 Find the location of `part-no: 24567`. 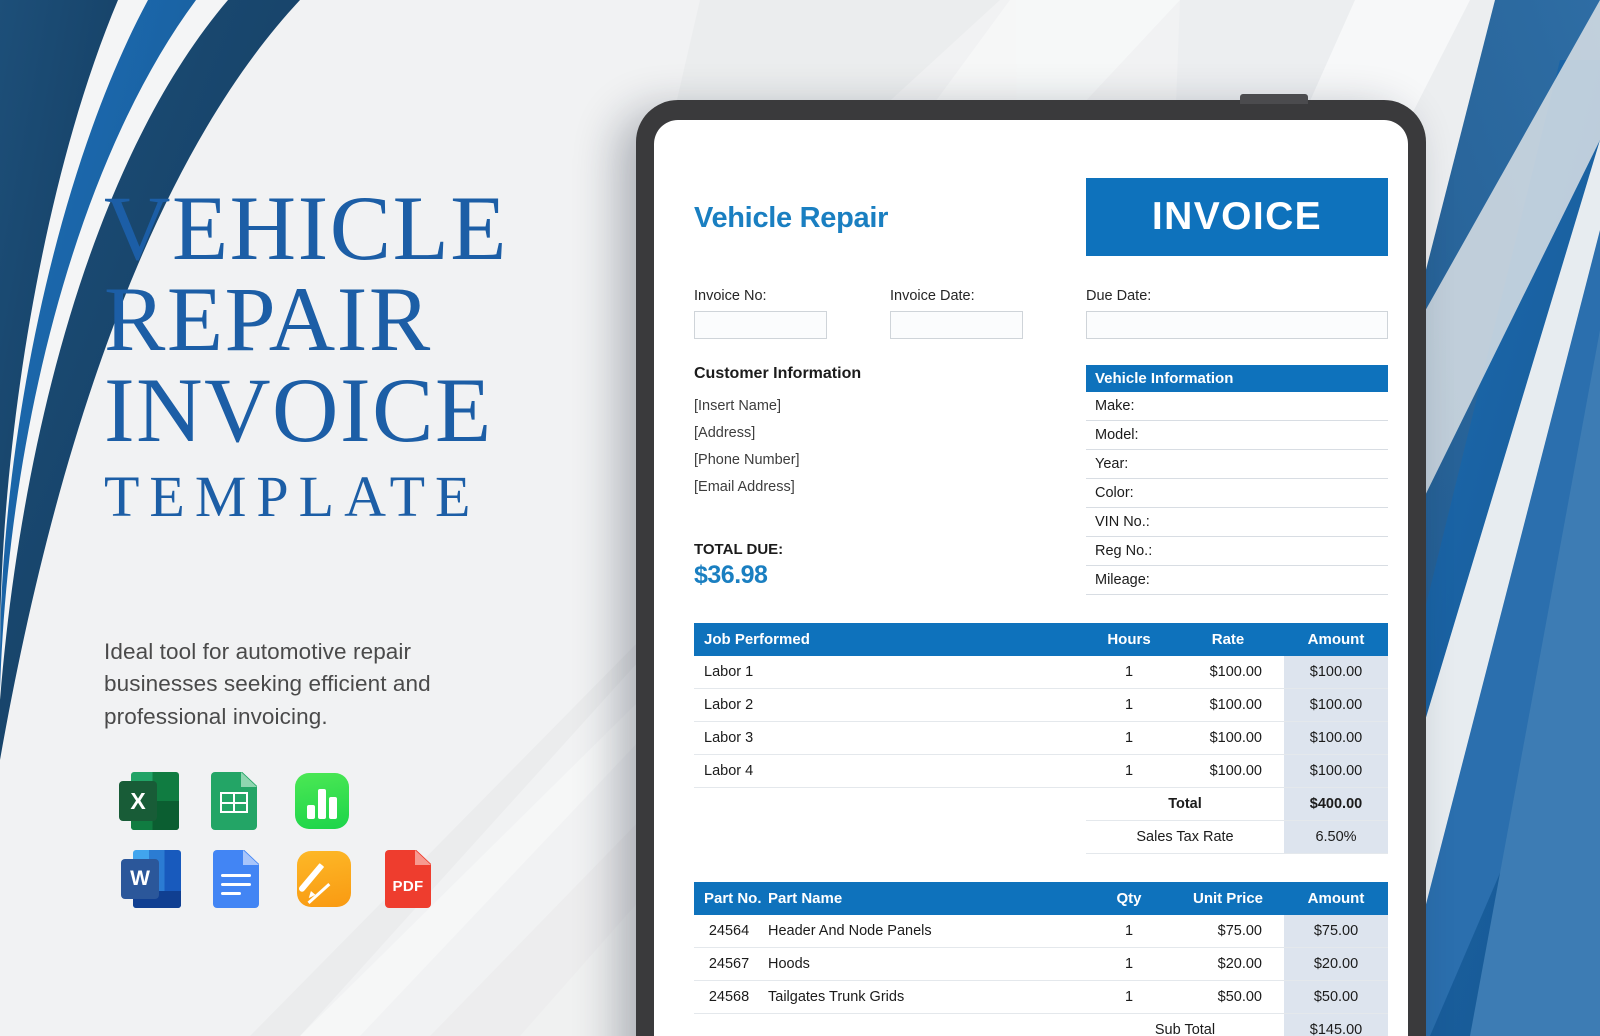

part-no: 24567 is located at coordinates (729, 964).